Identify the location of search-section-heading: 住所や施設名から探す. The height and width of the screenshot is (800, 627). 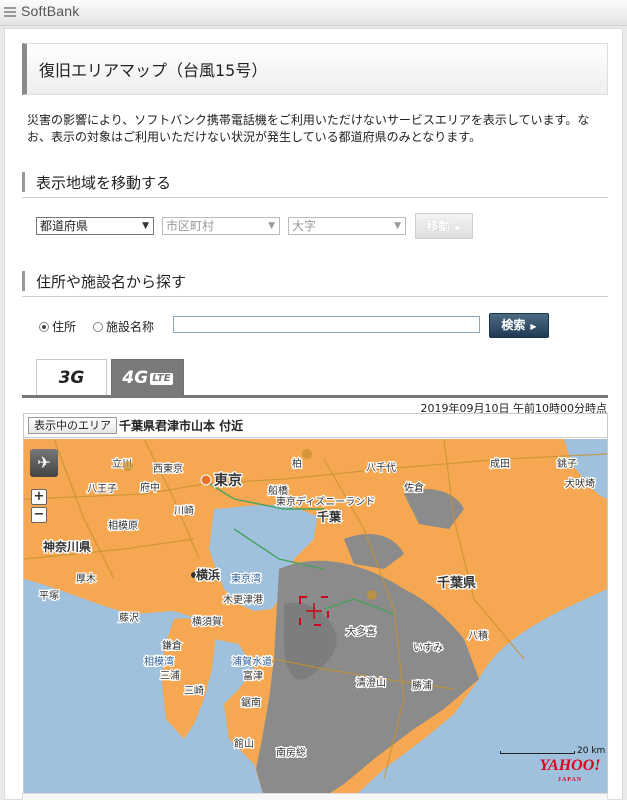
(315, 283).